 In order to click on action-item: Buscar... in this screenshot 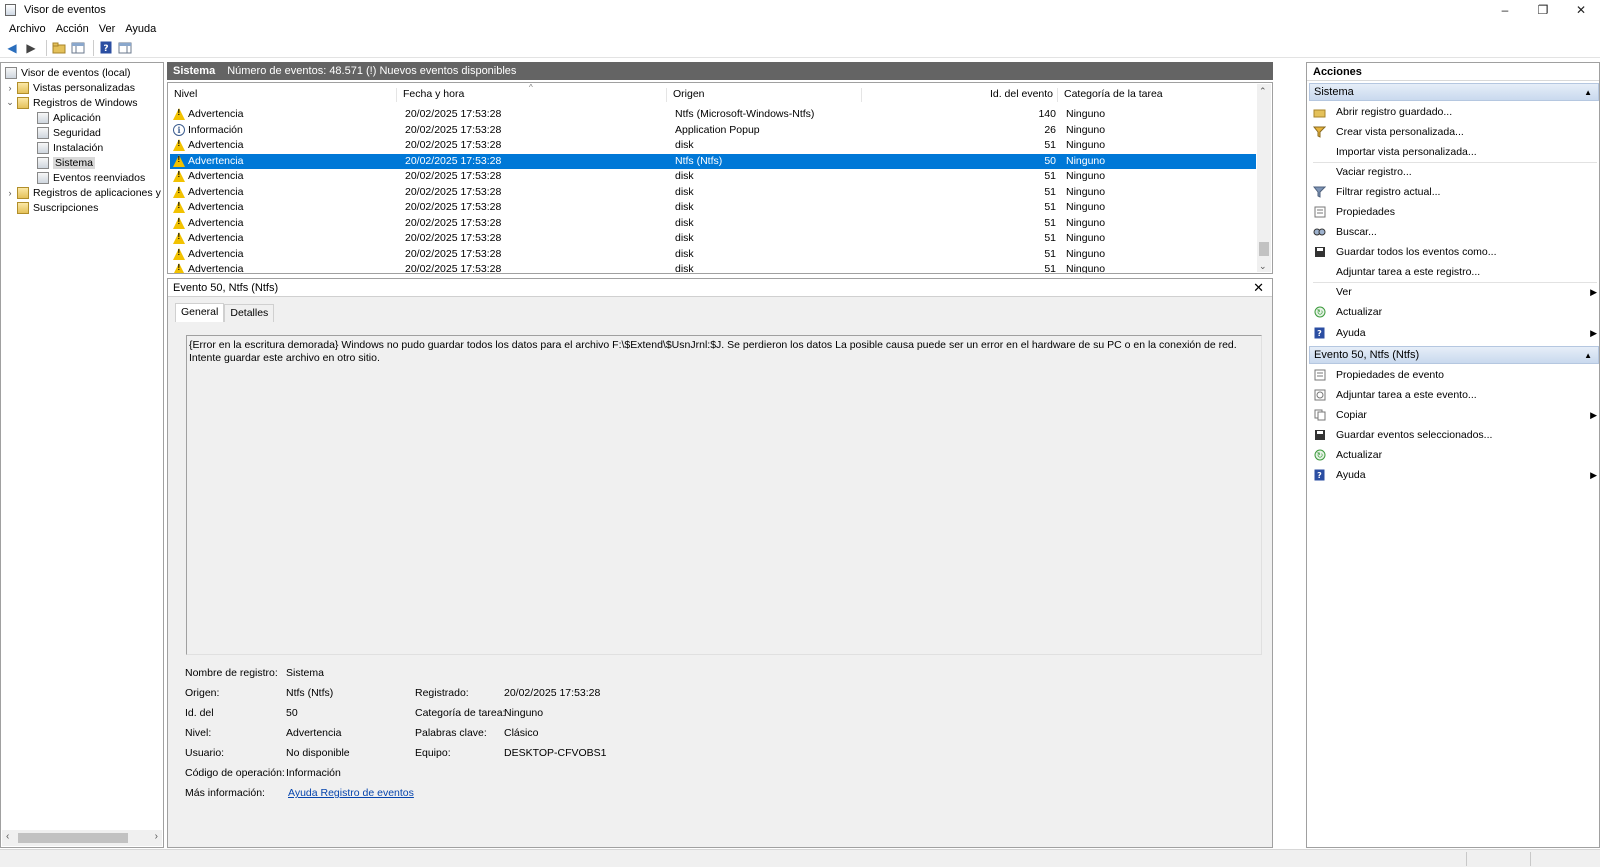, I will do `click(1456, 232)`.